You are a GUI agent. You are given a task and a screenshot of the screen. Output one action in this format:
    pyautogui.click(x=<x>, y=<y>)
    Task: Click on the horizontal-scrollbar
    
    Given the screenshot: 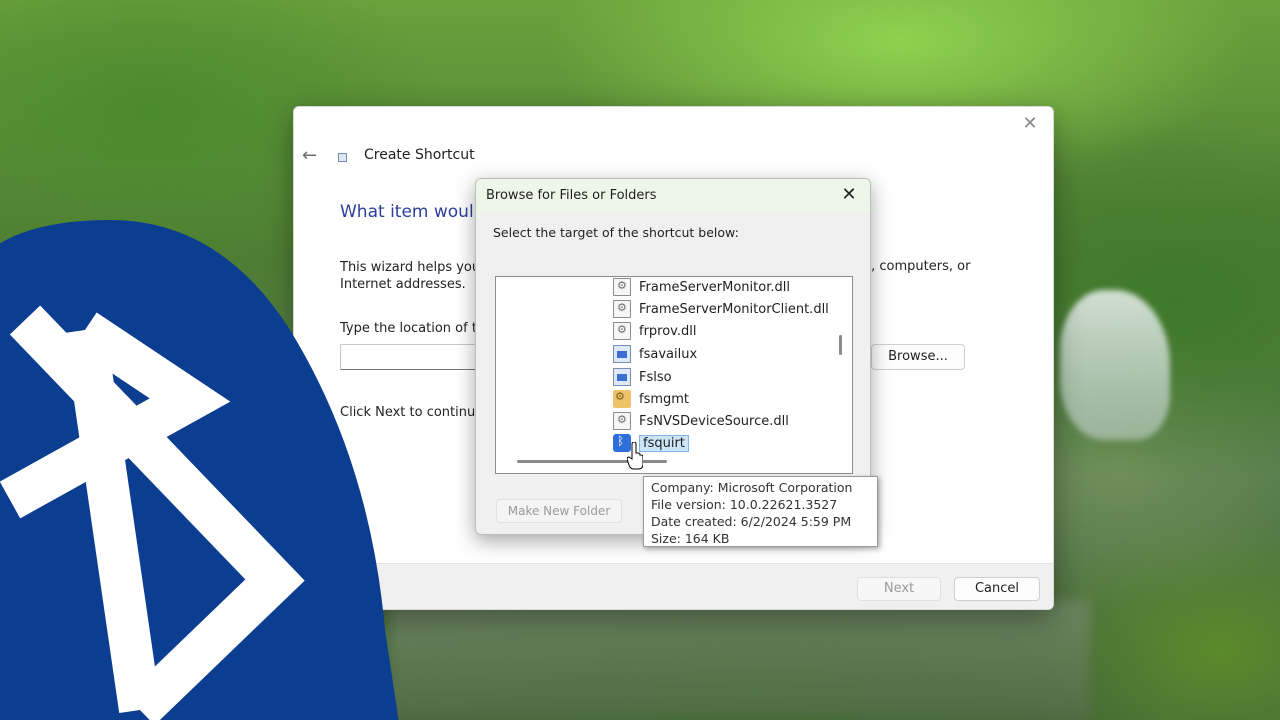 What is the action you would take?
    pyautogui.click(x=592, y=461)
    